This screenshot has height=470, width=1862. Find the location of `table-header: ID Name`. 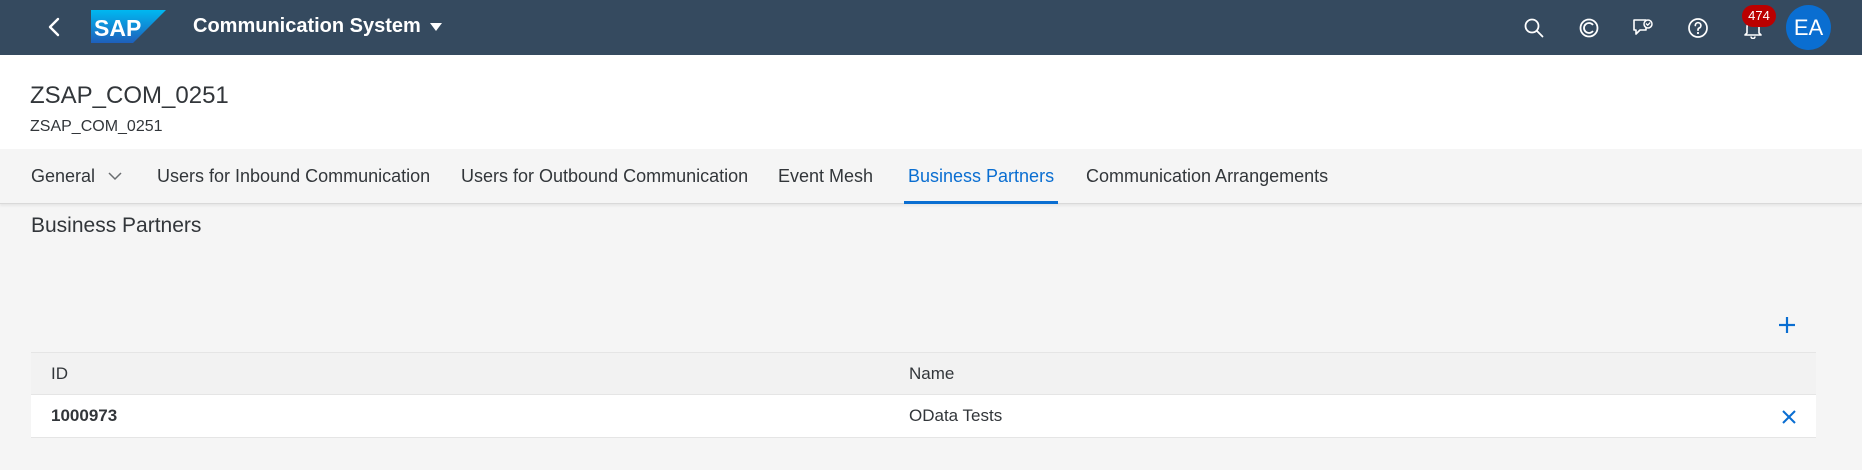

table-header: ID Name is located at coordinates (923, 373).